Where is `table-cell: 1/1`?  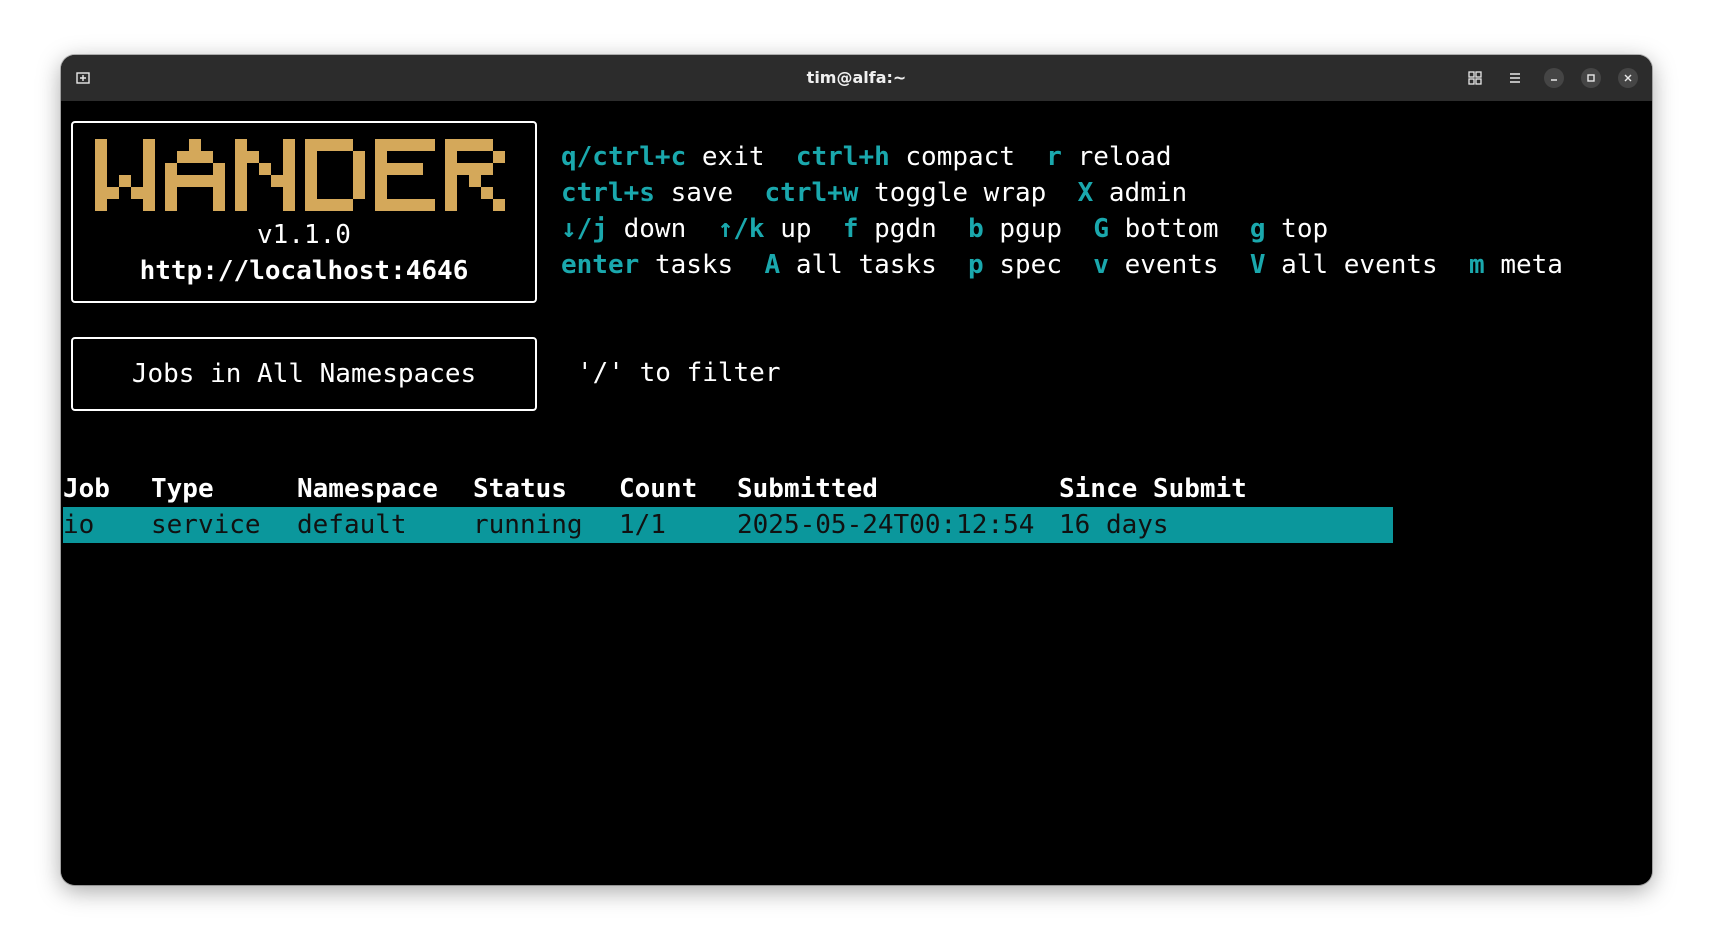 table-cell: 1/1 is located at coordinates (642, 525).